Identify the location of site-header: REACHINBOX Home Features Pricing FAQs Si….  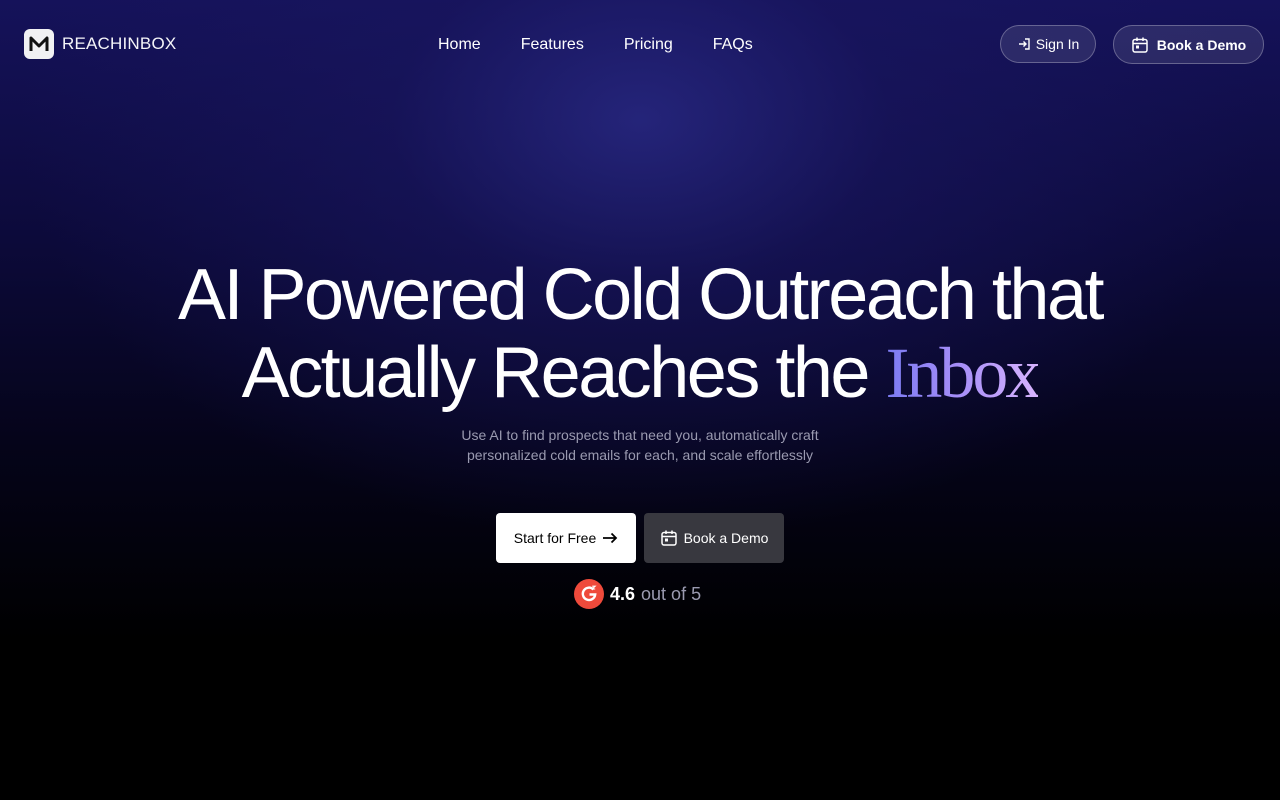
(640, 45).